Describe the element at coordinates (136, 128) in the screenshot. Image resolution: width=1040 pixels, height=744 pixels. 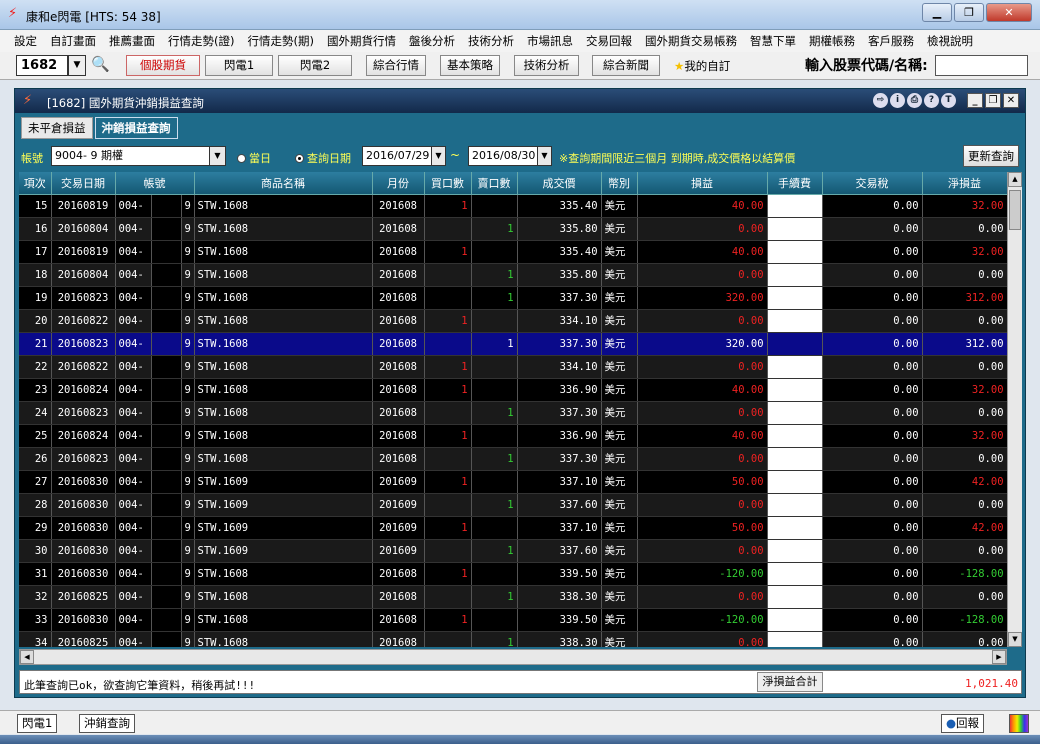
I see `tab-offset-query: 沖銷損益查詢` at that location.